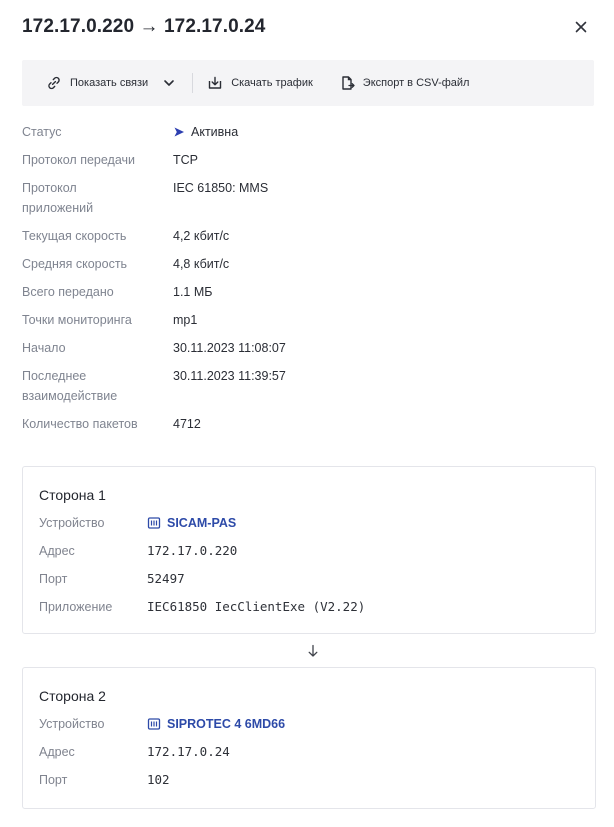 Image resolution: width=614 pixels, height=827 pixels. Describe the element at coordinates (313, 651) in the screenshot. I see `arrow-down-icon` at that location.